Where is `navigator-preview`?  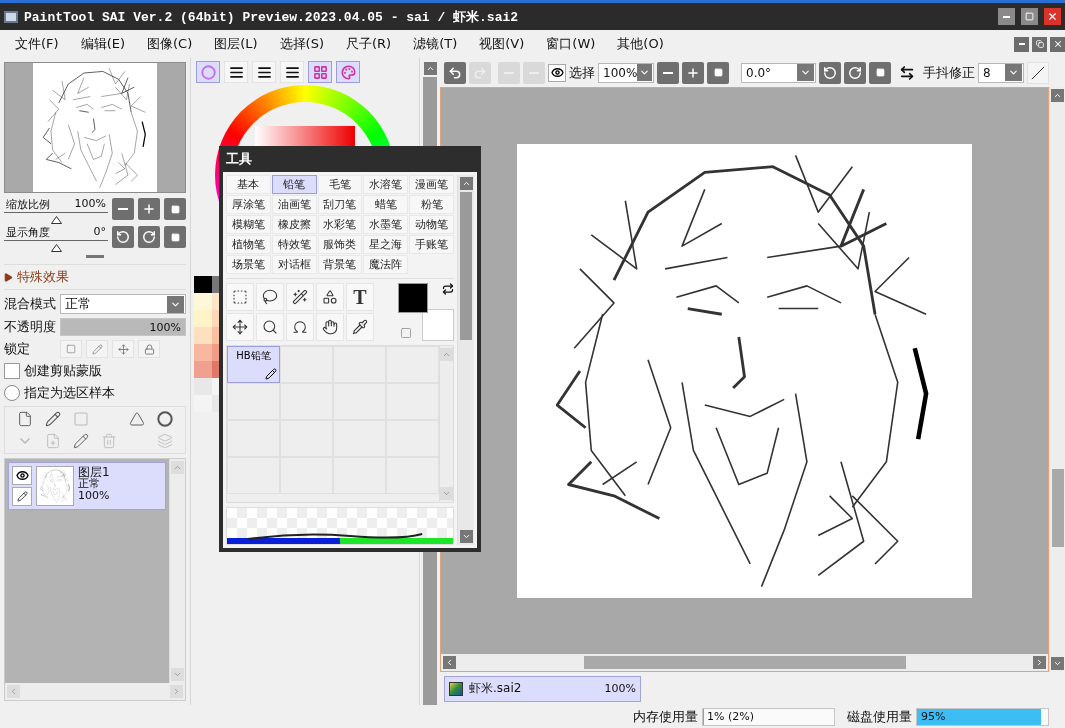 navigator-preview is located at coordinates (95, 127).